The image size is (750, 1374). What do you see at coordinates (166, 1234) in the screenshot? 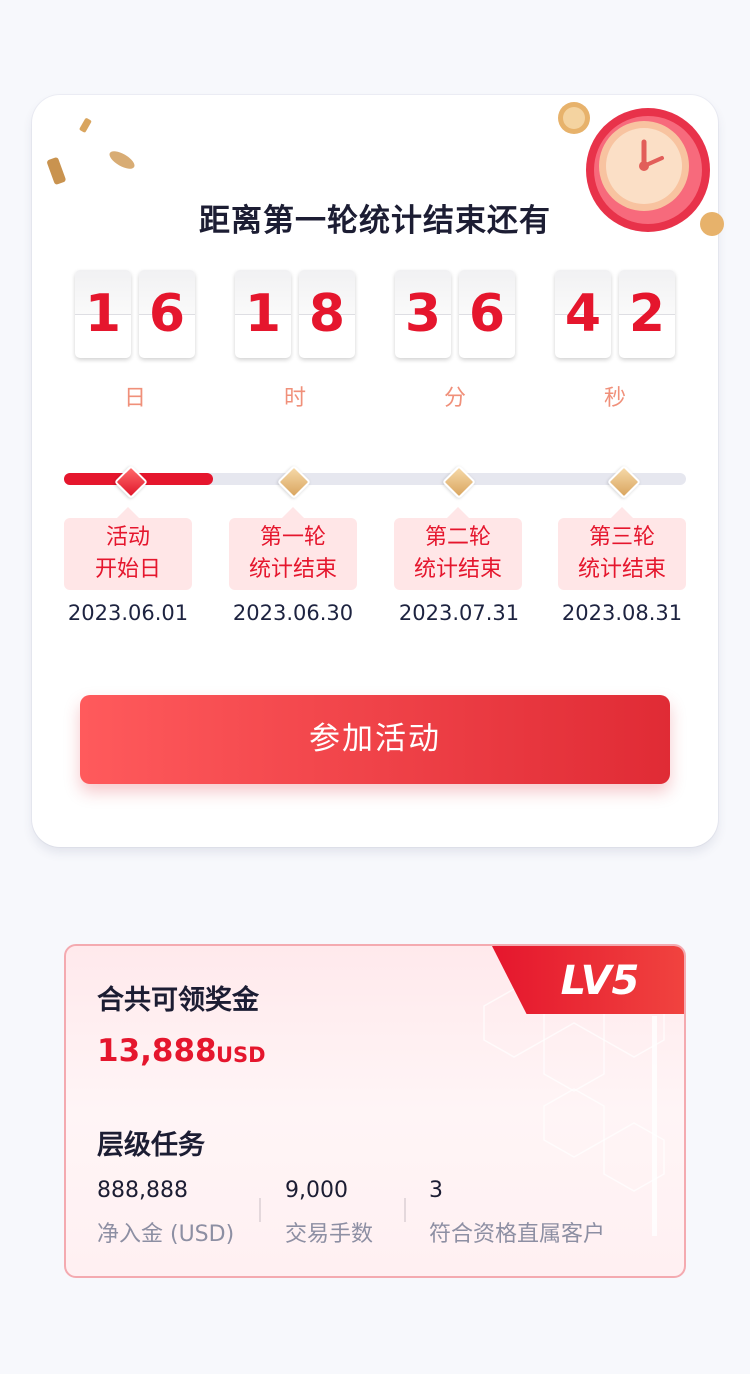
I see `task-net-deposit-label: 净入金 (USD)` at bounding box center [166, 1234].